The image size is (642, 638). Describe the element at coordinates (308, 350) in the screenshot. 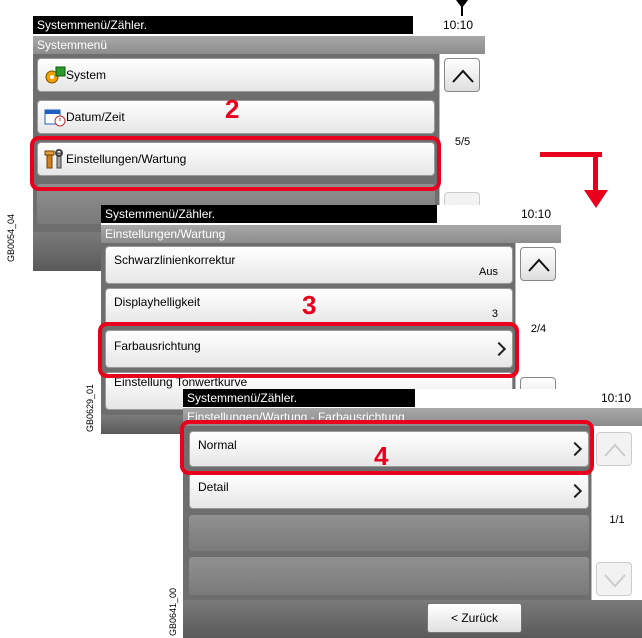

I see `highlight-color-registration` at that location.